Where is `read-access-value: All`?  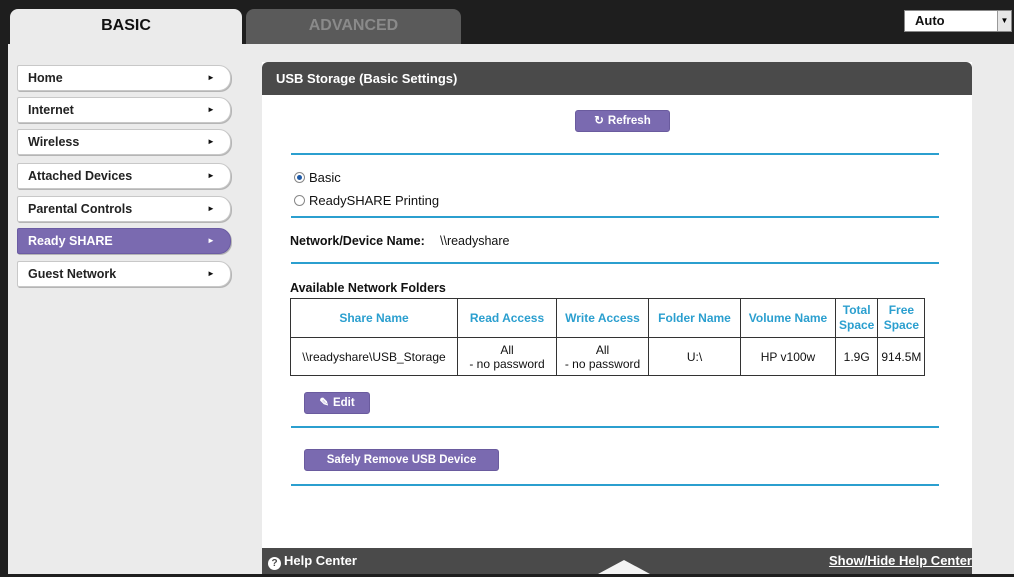 read-access-value: All is located at coordinates (507, 349).